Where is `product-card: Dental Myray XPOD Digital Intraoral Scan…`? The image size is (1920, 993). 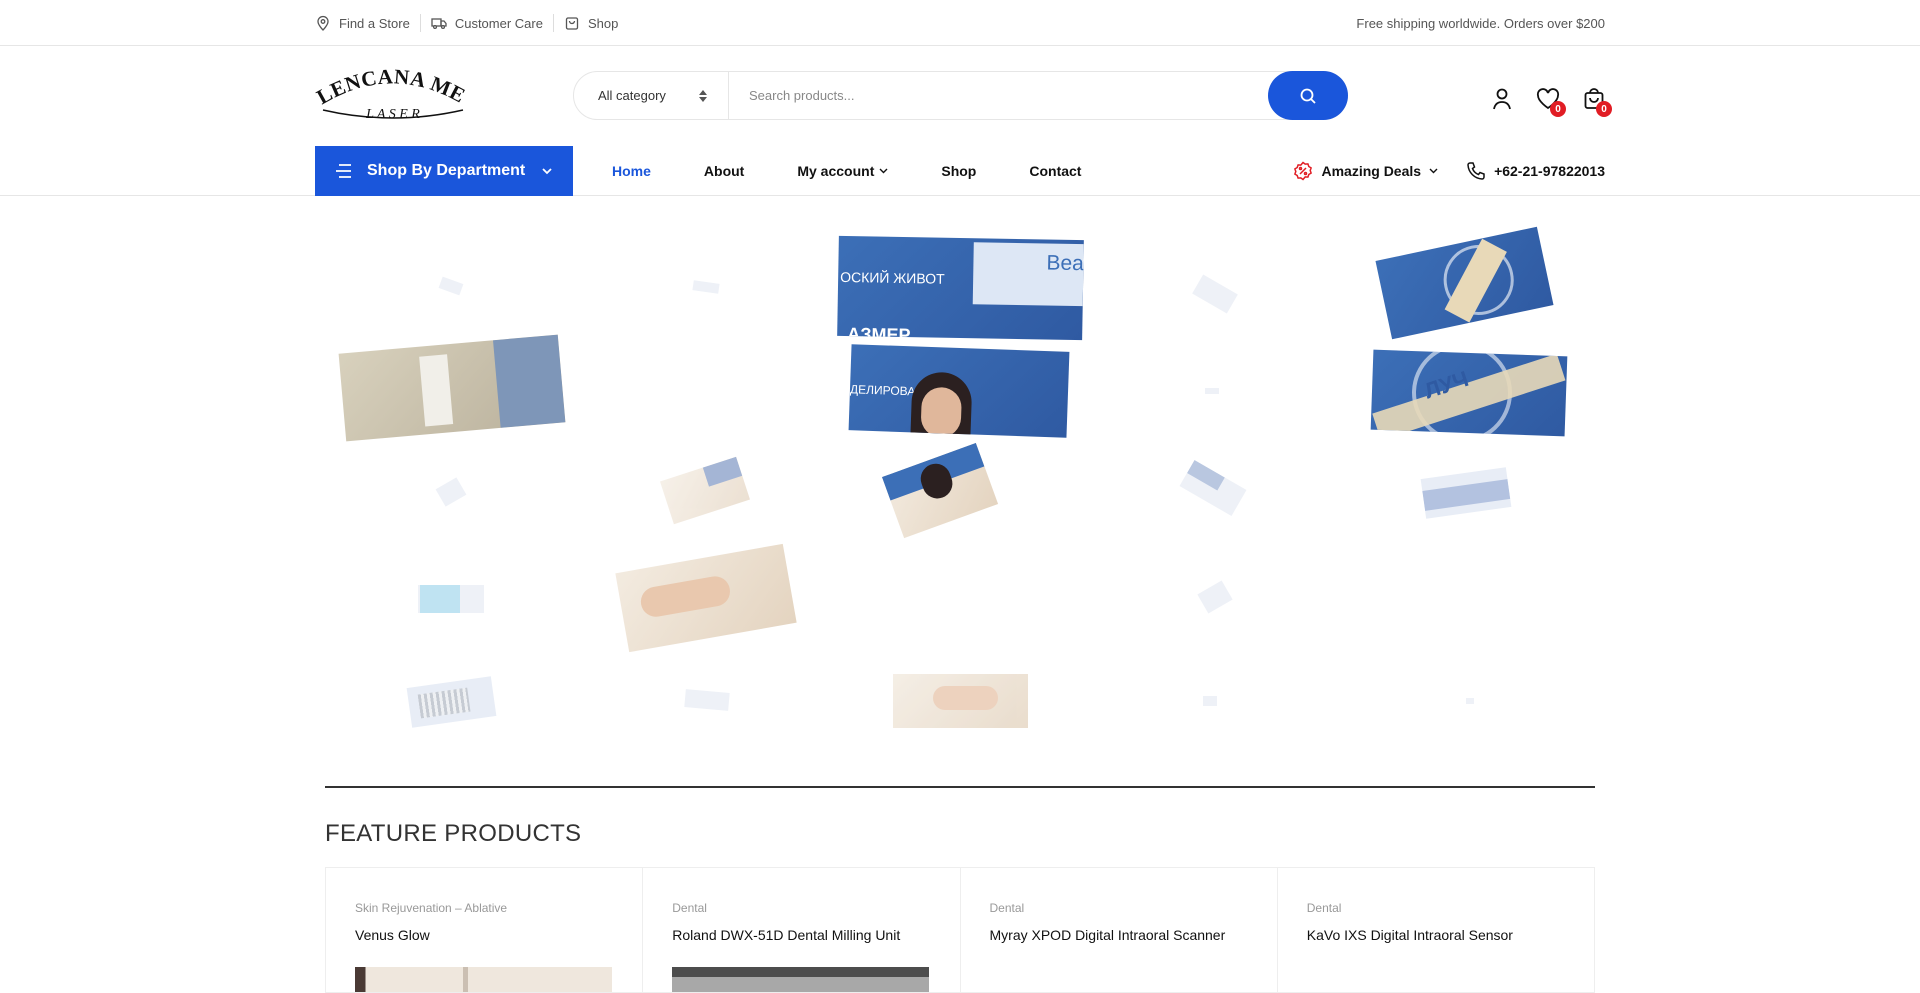 product-card: Dental Myray XPOD Digital Intraoral Scan… is located at coordinates (1119, 930).